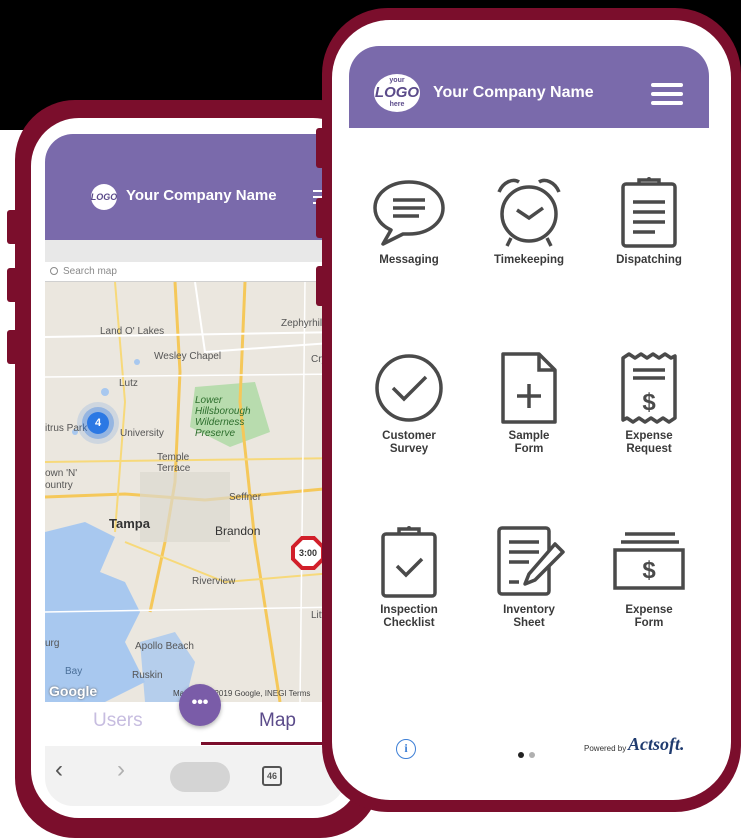  What do you see at coordinates (649, 260) in the screenshot?
I see `tile-label: Dispatching` at bounding box center [649, 260].